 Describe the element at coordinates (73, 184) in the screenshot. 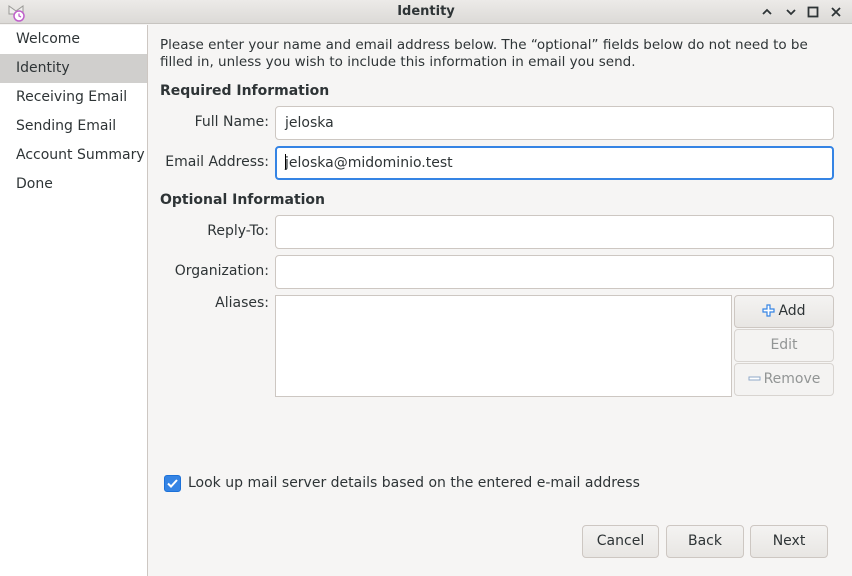

I see `sidebar-item-done: Done` at that location.